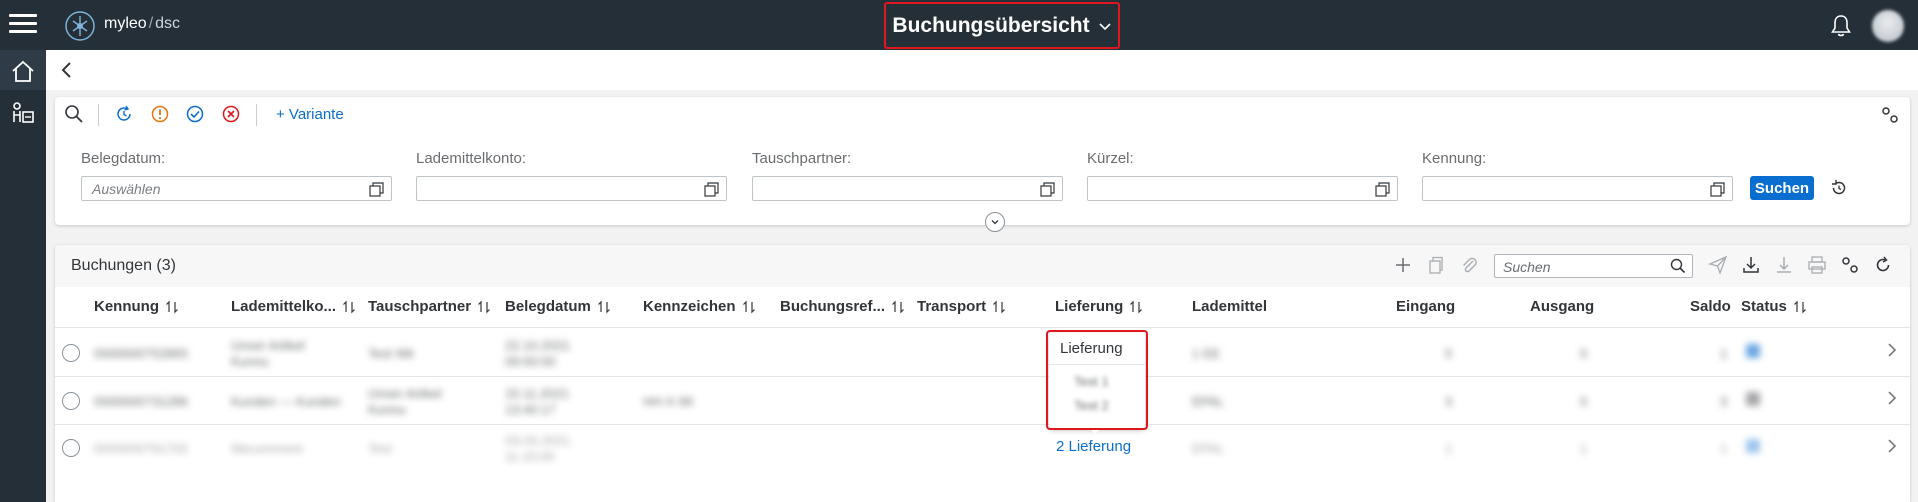 The image size is (1918, 502). I want to click on refresh-icon, so click(1883, 265).